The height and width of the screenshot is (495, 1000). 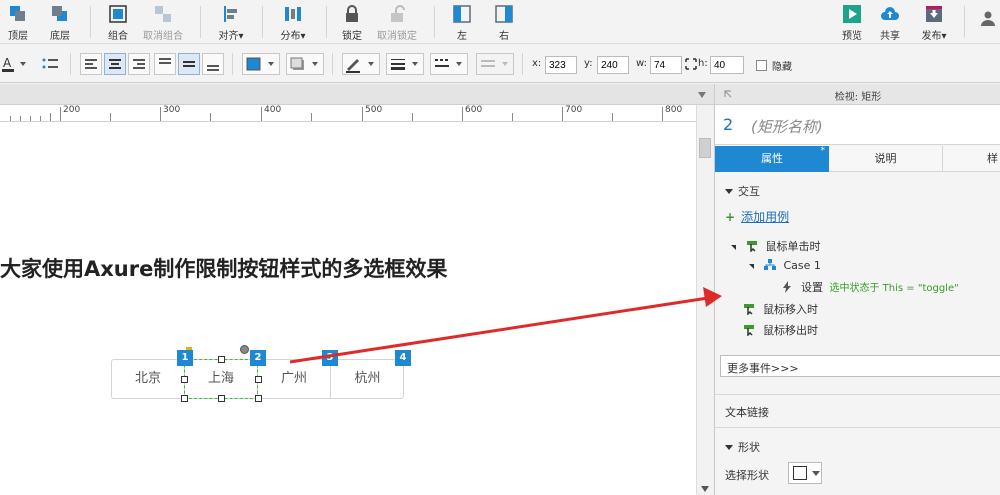 What do you see at coordinates (852, 36) in the screenshot?
I see `preview-label: 预览` at bounding box center [852, 36].